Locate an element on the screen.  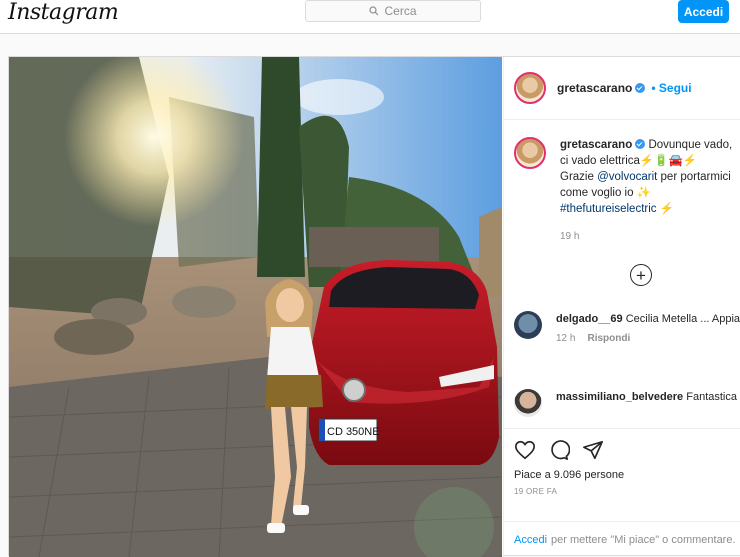
load-more-comments-icon: + is located at coordinates (641, 275).